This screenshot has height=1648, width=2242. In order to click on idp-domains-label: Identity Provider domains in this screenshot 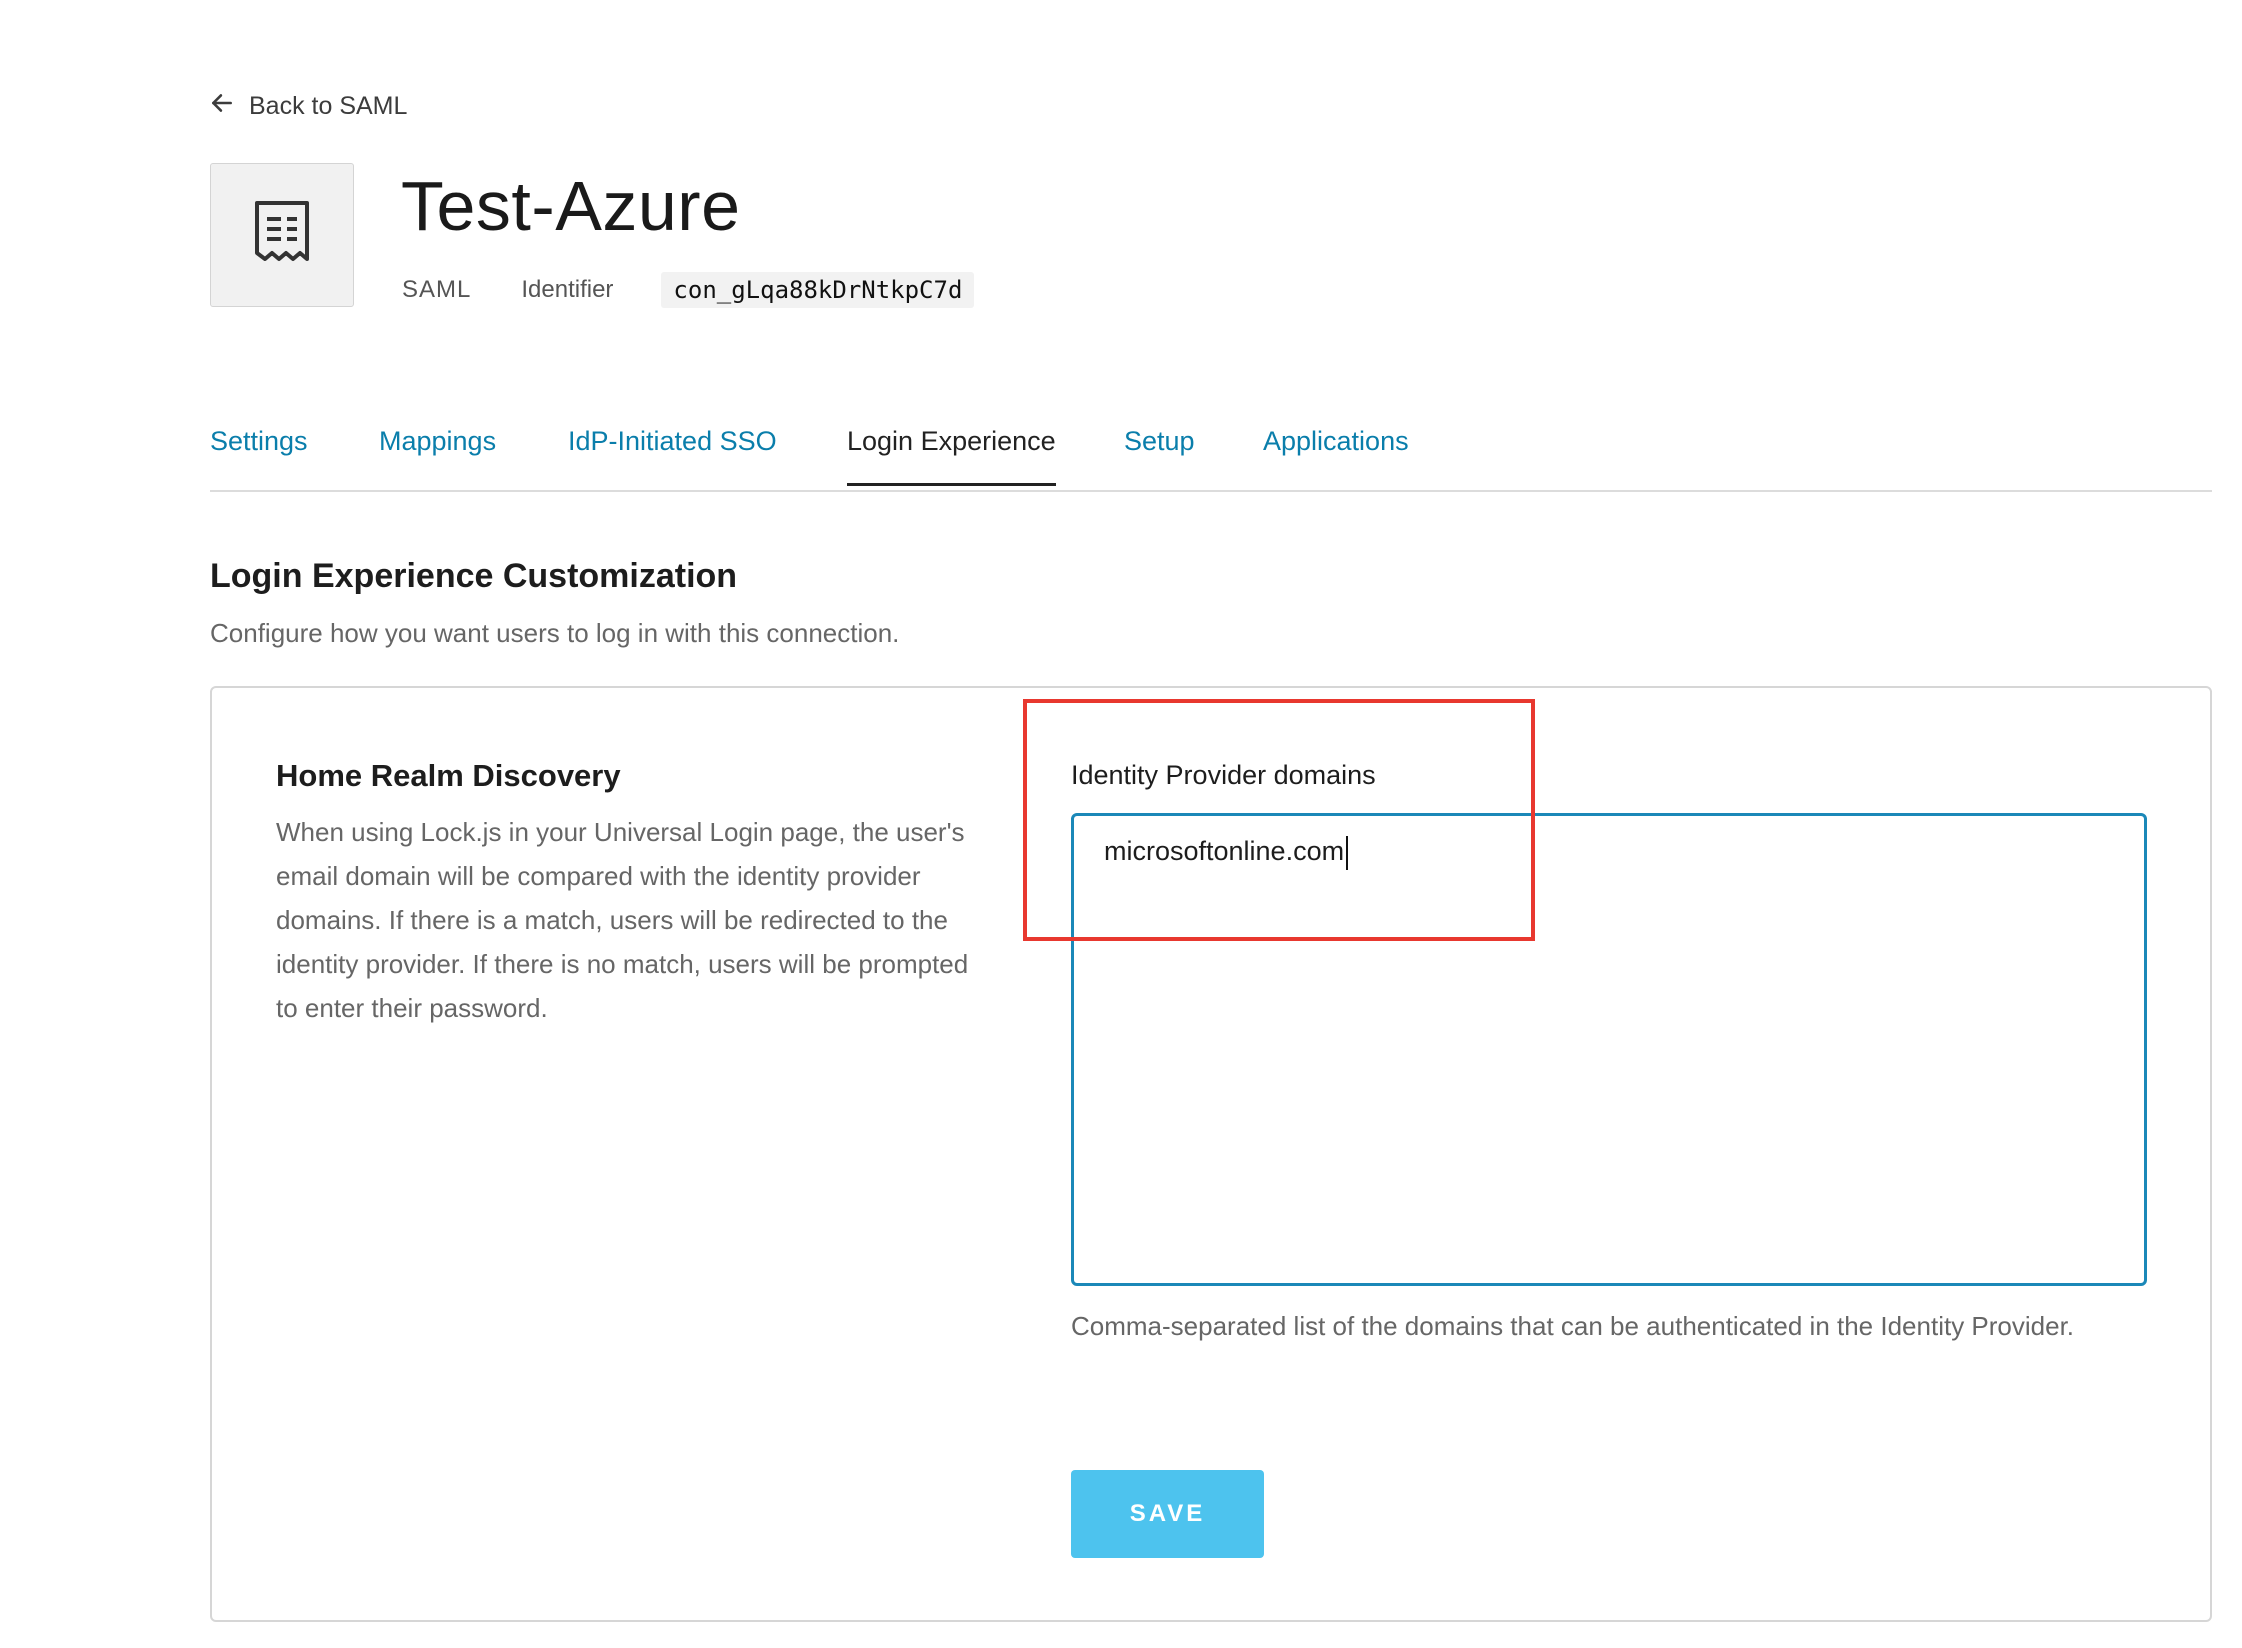, I will do `click(1223, 775)`.